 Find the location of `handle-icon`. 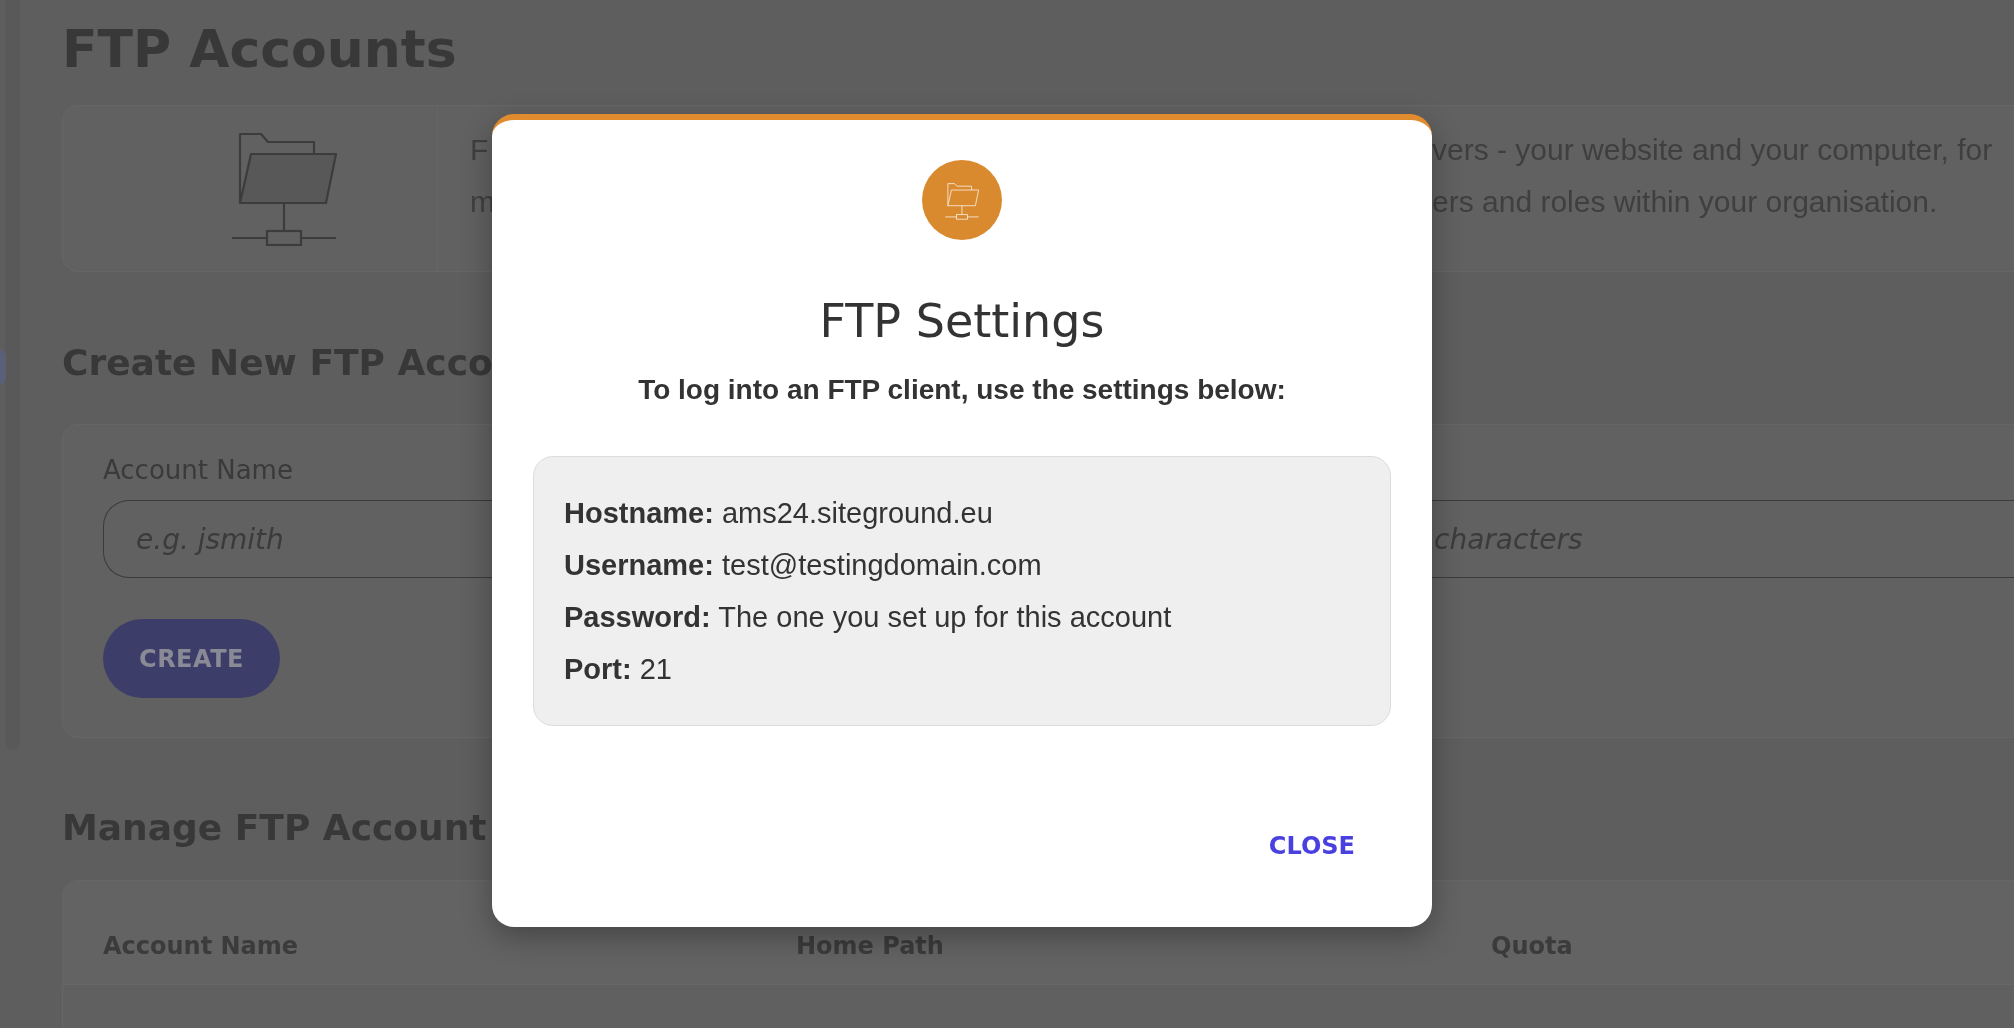

handle-icon is located at coordinates (3, 367).